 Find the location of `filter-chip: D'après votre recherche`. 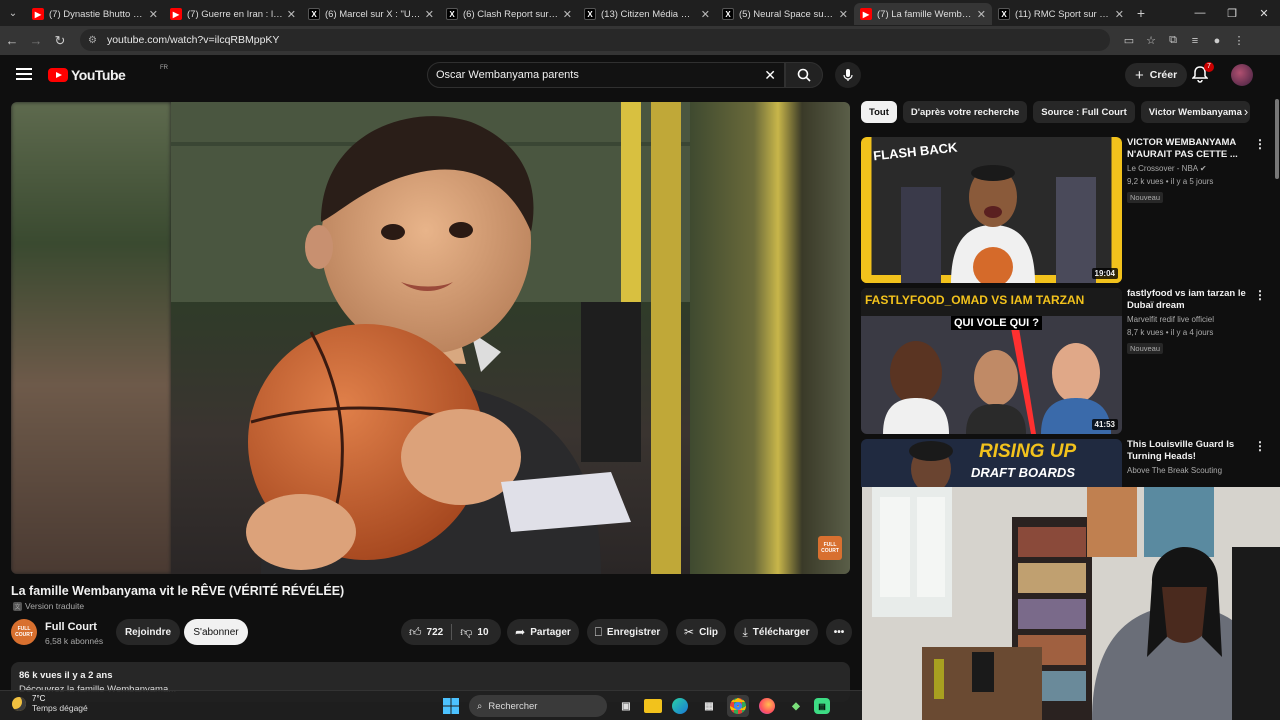

filter-chip: D'après votre recherche is located at coordinates (965, 112).